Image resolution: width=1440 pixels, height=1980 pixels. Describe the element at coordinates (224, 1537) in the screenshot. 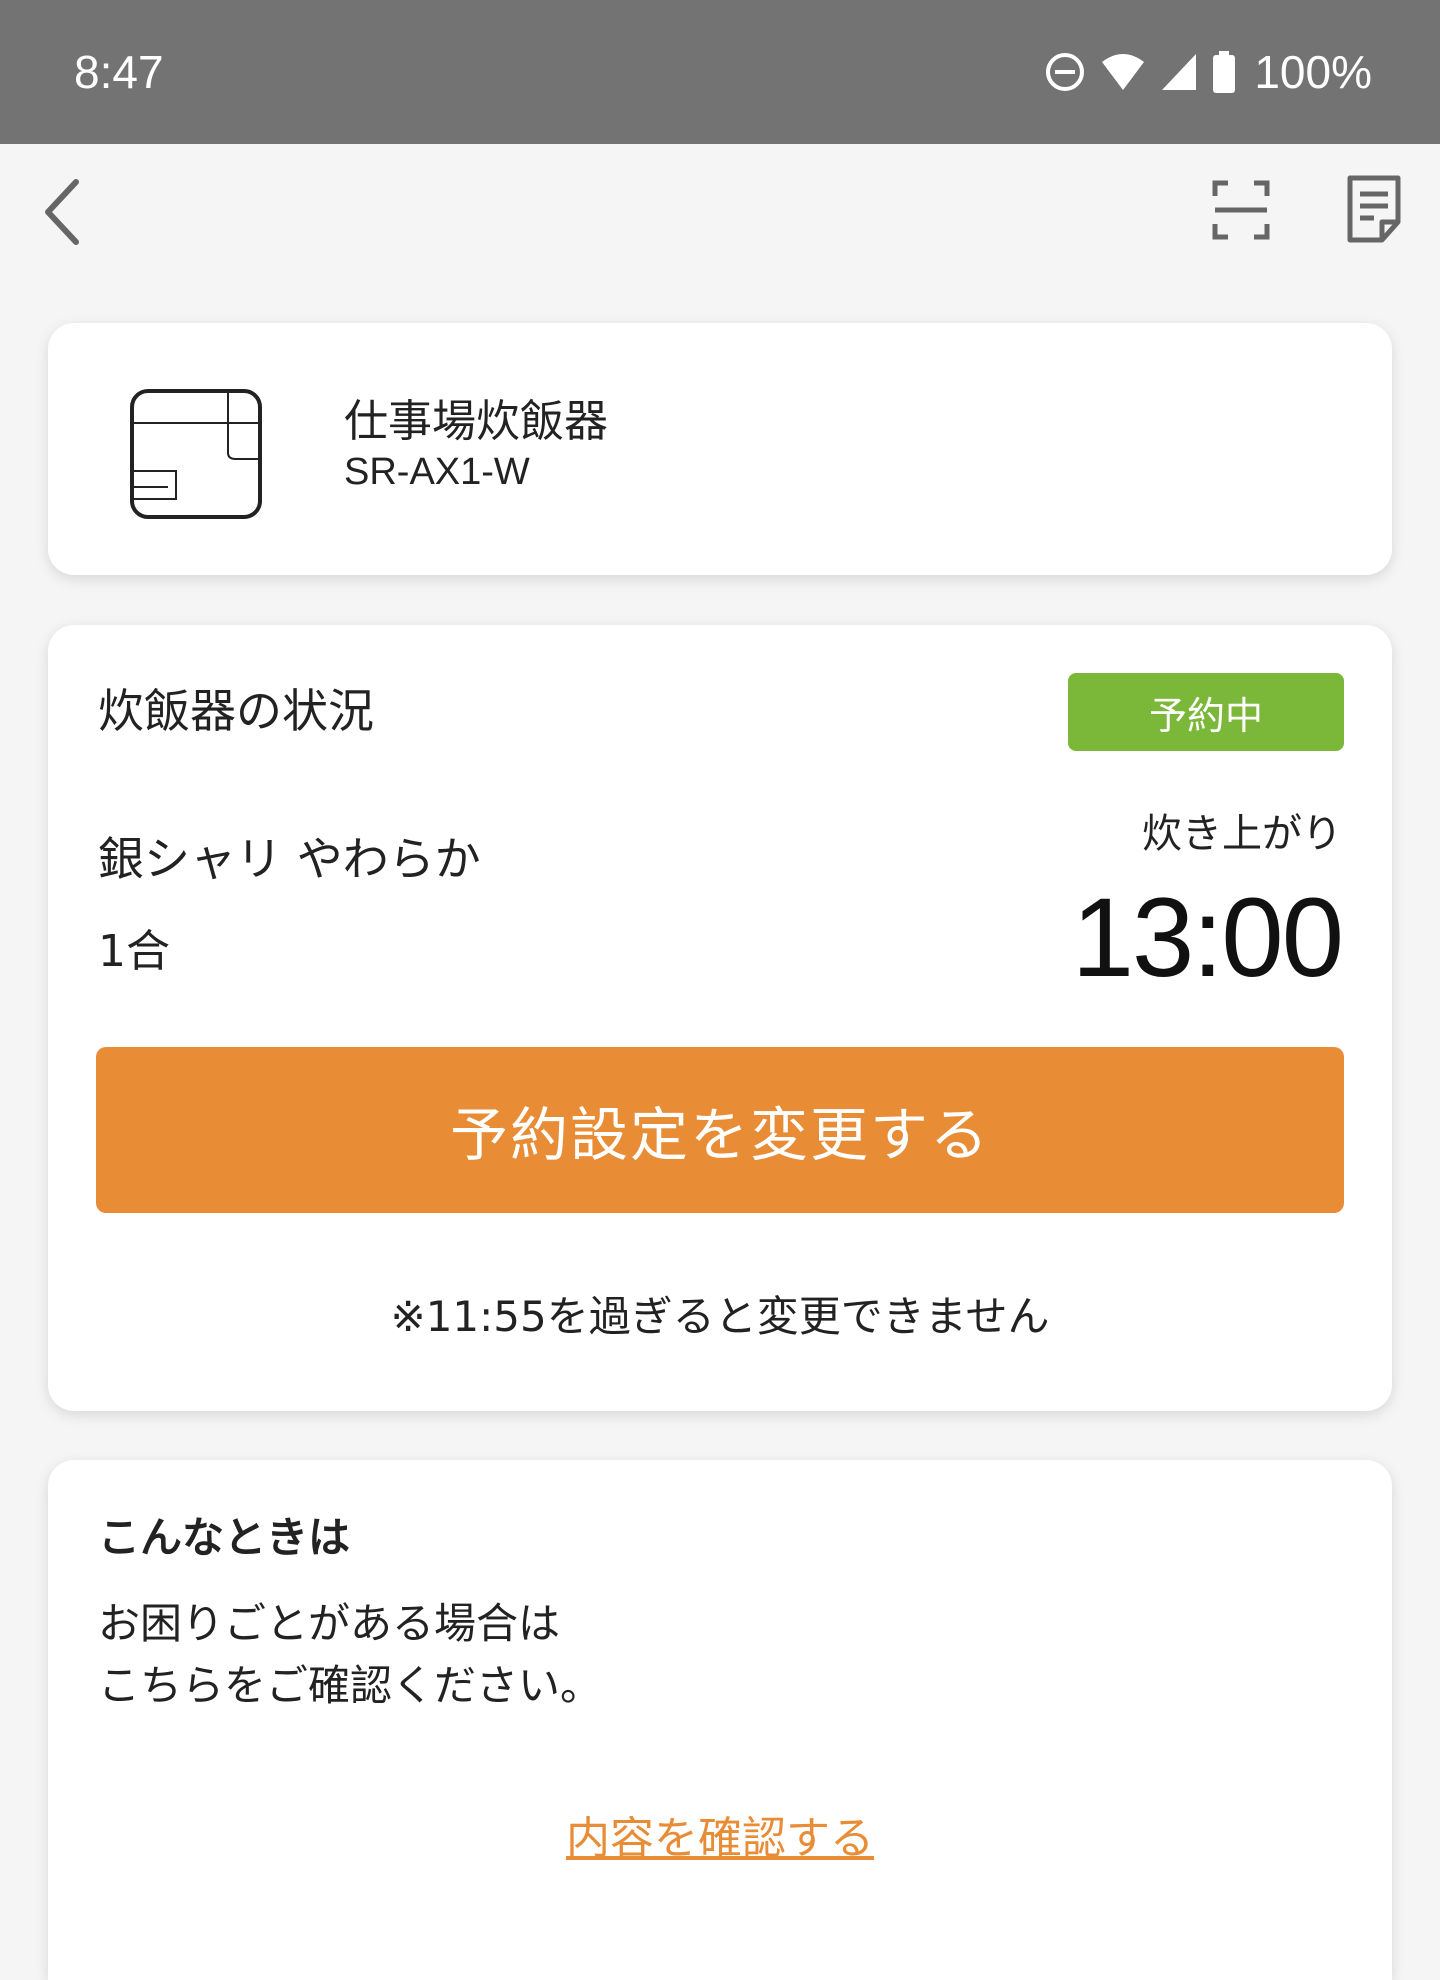

I see `help-title: こんなときは` at that location.